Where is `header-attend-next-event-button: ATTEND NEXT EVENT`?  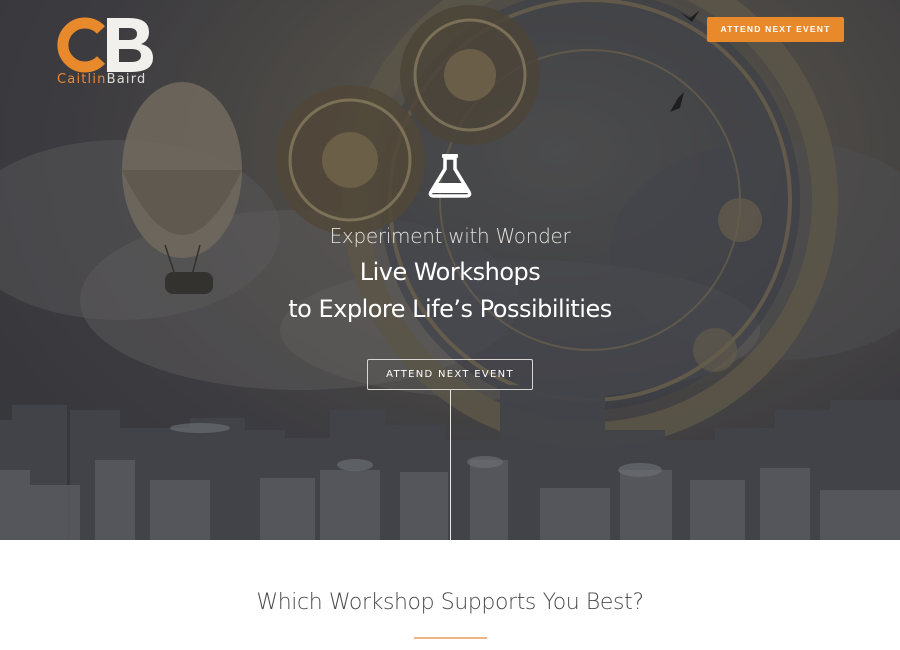 header-attend-next-event-button: ATTEND NEXT EVENT is located at coordinates (775, 29).